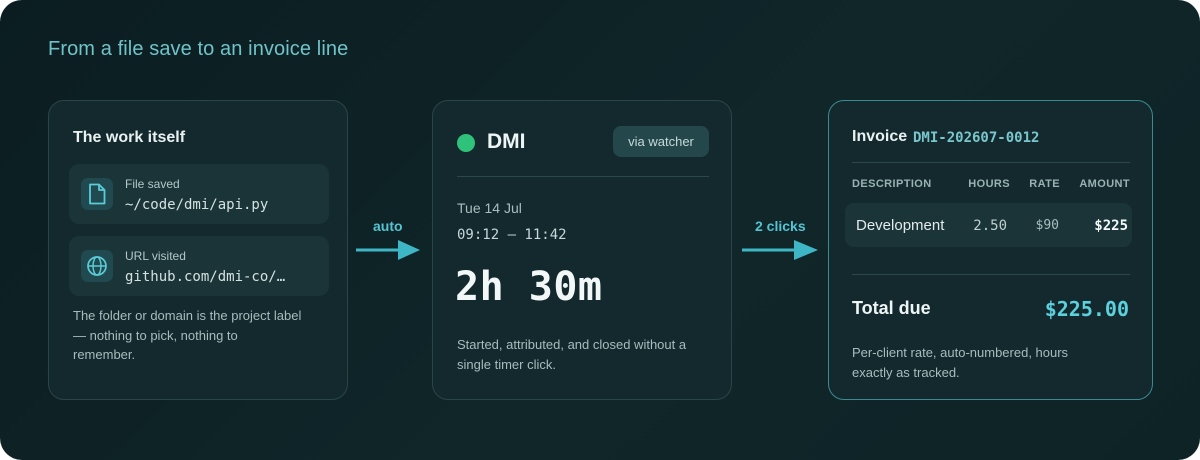  I want to click on status-dot-icon, so click(466, 143).